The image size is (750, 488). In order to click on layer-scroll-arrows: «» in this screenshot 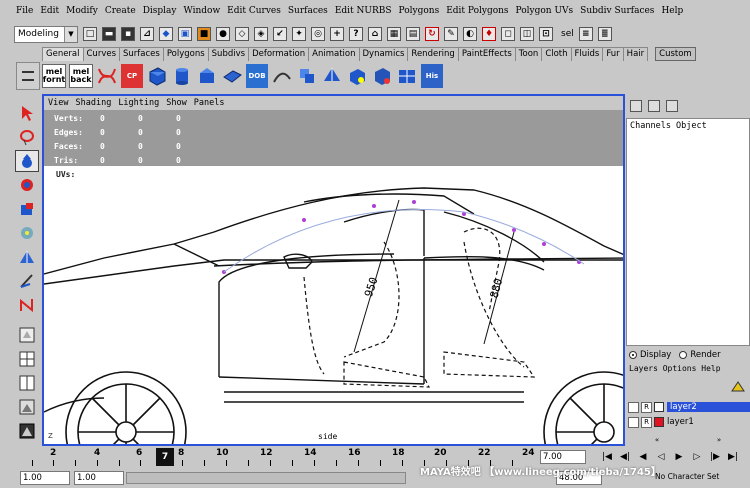, I will do `click(688, 440)`.